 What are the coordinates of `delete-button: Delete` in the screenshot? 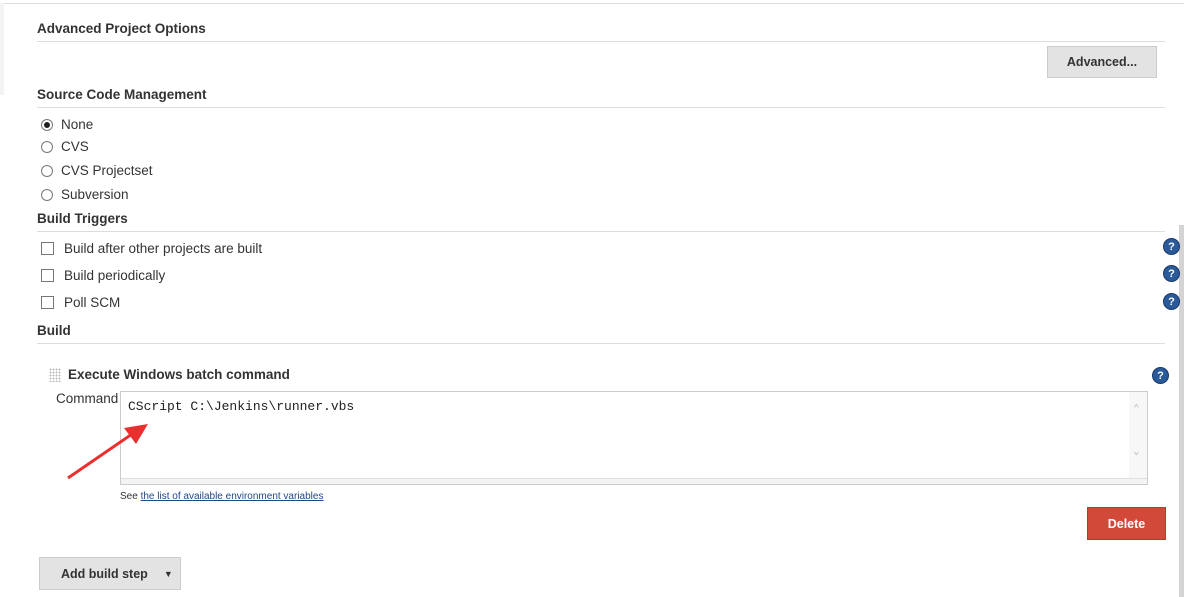 It's located at (1126, 523).